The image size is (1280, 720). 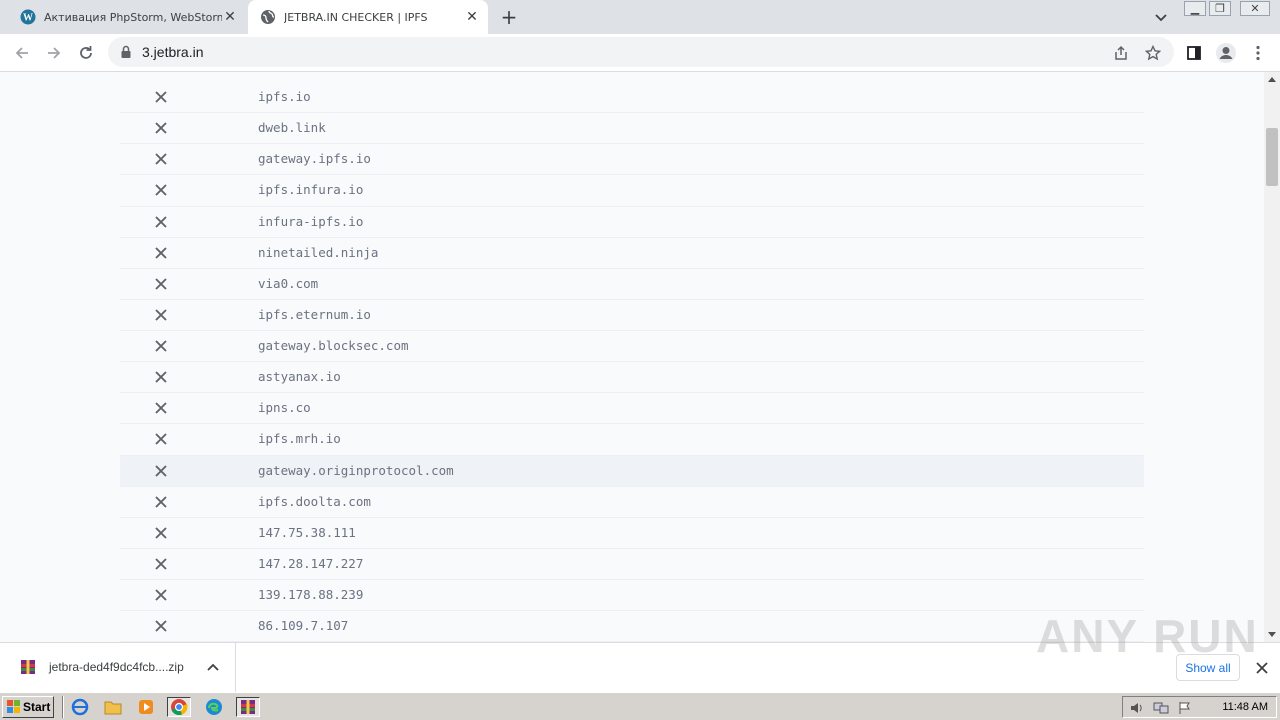 I want to click on address-bar: 3.jetbra.in, so click(x=641, y=52).